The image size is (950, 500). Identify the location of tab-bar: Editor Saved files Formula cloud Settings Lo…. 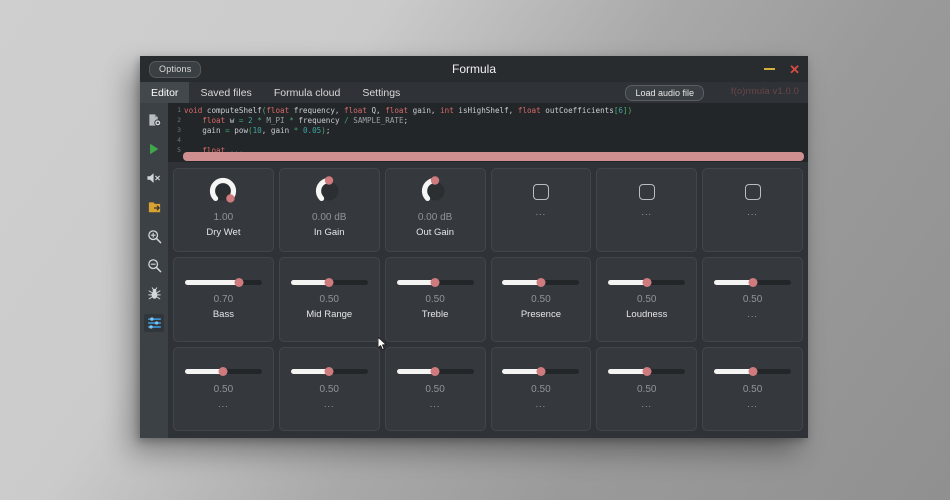
(474, 92).